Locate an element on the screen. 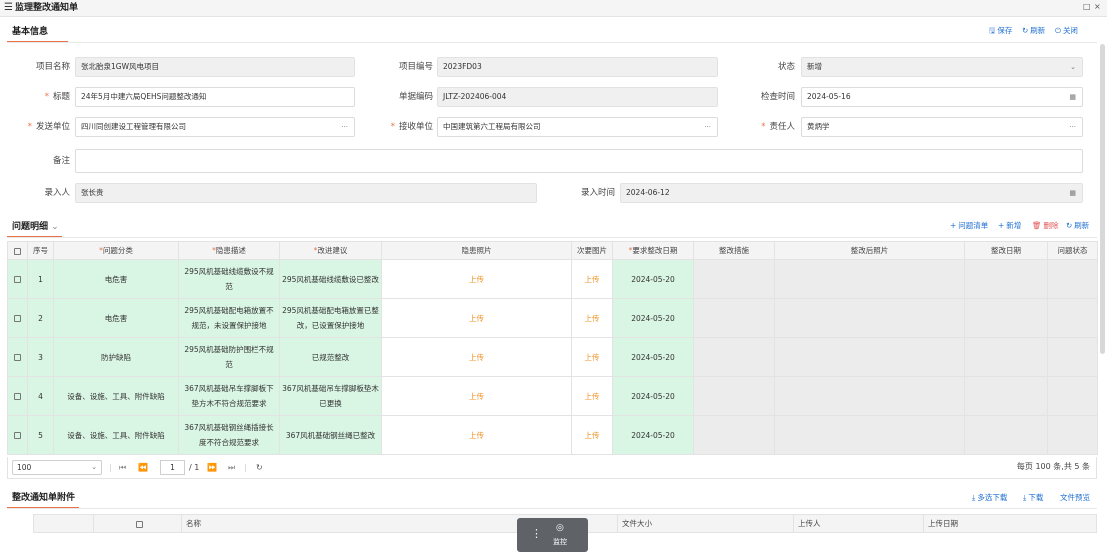 Image resolution: width=1107 pixels, height=554 pixels. first-page-icon: ⏮ is located at coordinates (122, 467).